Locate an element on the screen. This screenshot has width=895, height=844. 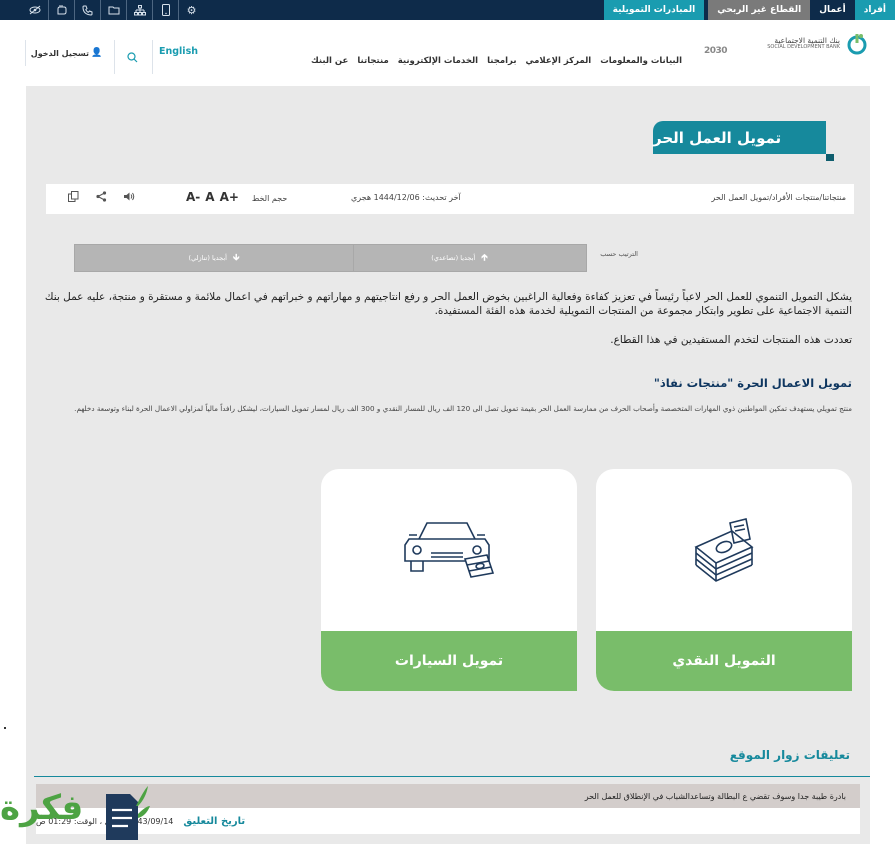
gear-icon: ⚙ is located at coordinates (191, 10).